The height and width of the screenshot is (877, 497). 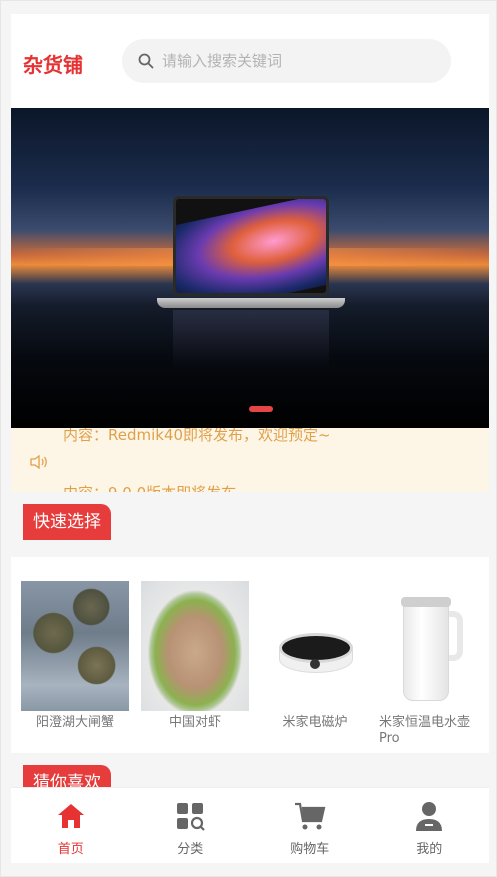 I want to click on stove-knob, so click(x=315, y=664).